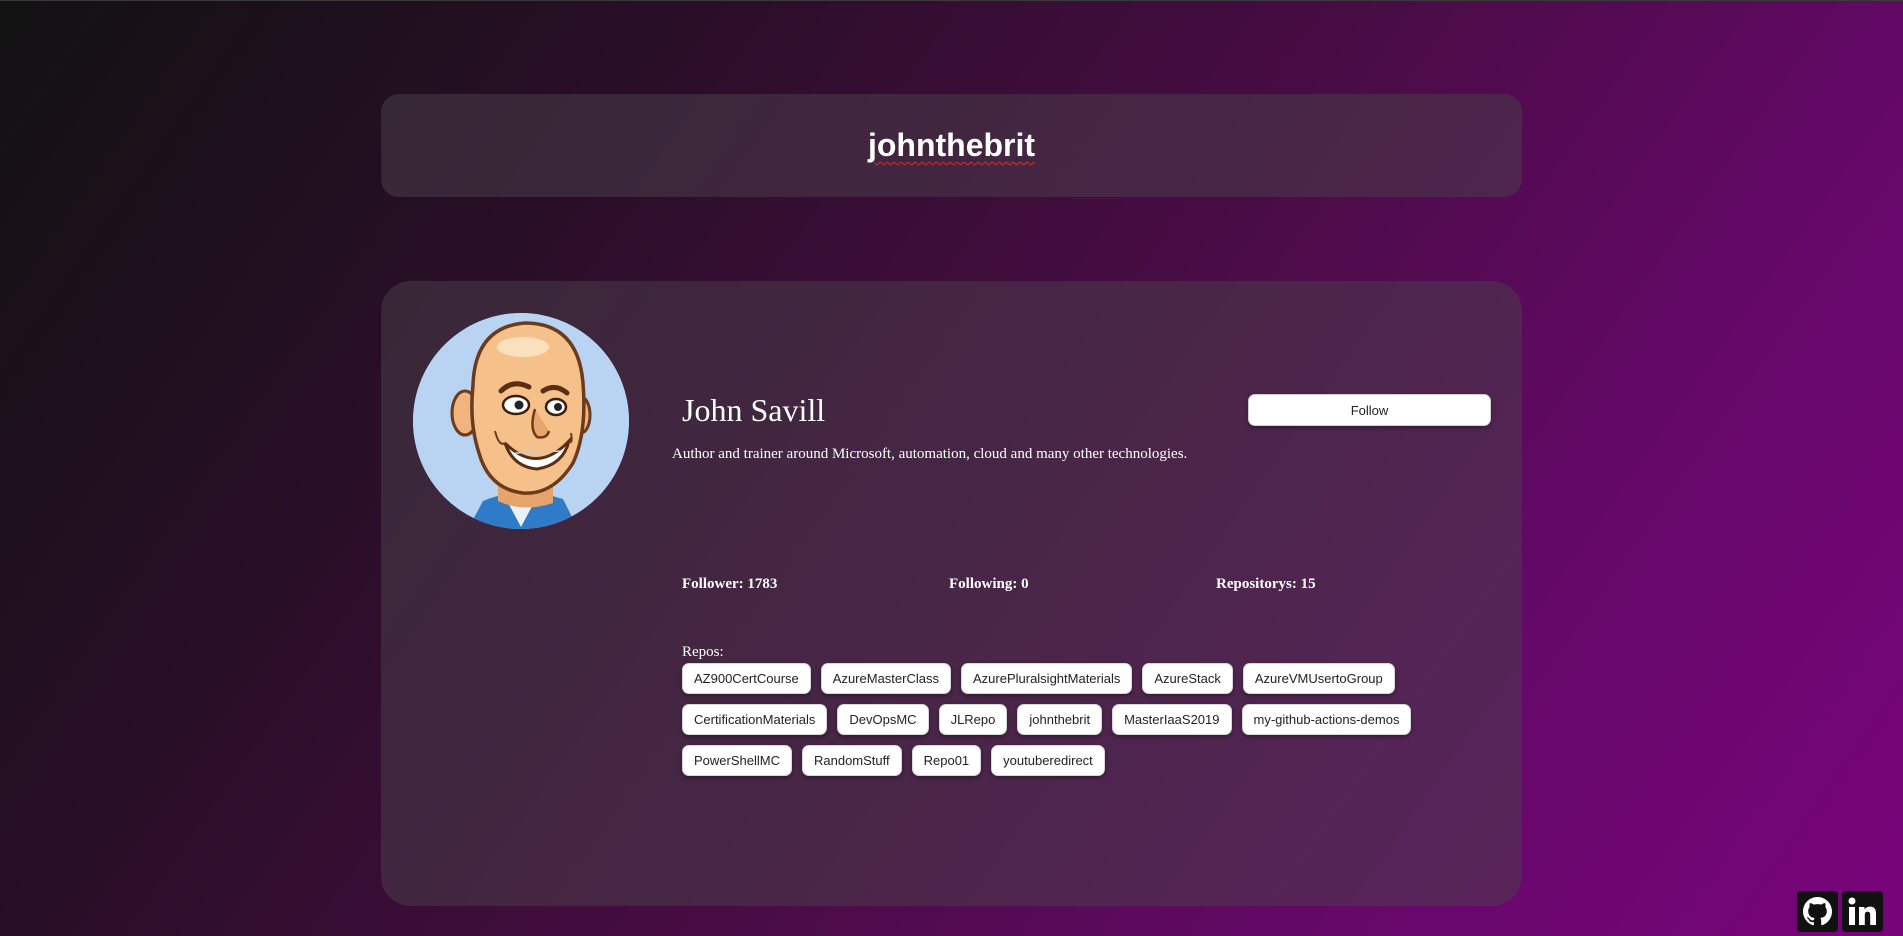 The image size is (1903, 936). What do you see at coordinates (746, 678) in the screenshot?
I see `repo-chip: AZ900CertCourse` at bounding box center [746, 678].